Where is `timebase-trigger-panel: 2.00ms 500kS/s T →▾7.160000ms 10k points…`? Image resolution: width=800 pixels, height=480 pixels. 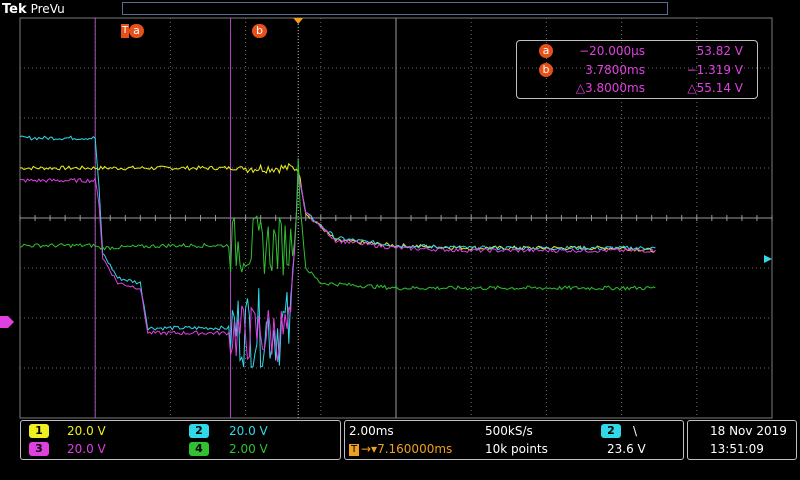
timebase-trigger-panel: 2.00ms 500kS/s T →▾7.160000ms 10k points… is located at coordinates (514, 440).